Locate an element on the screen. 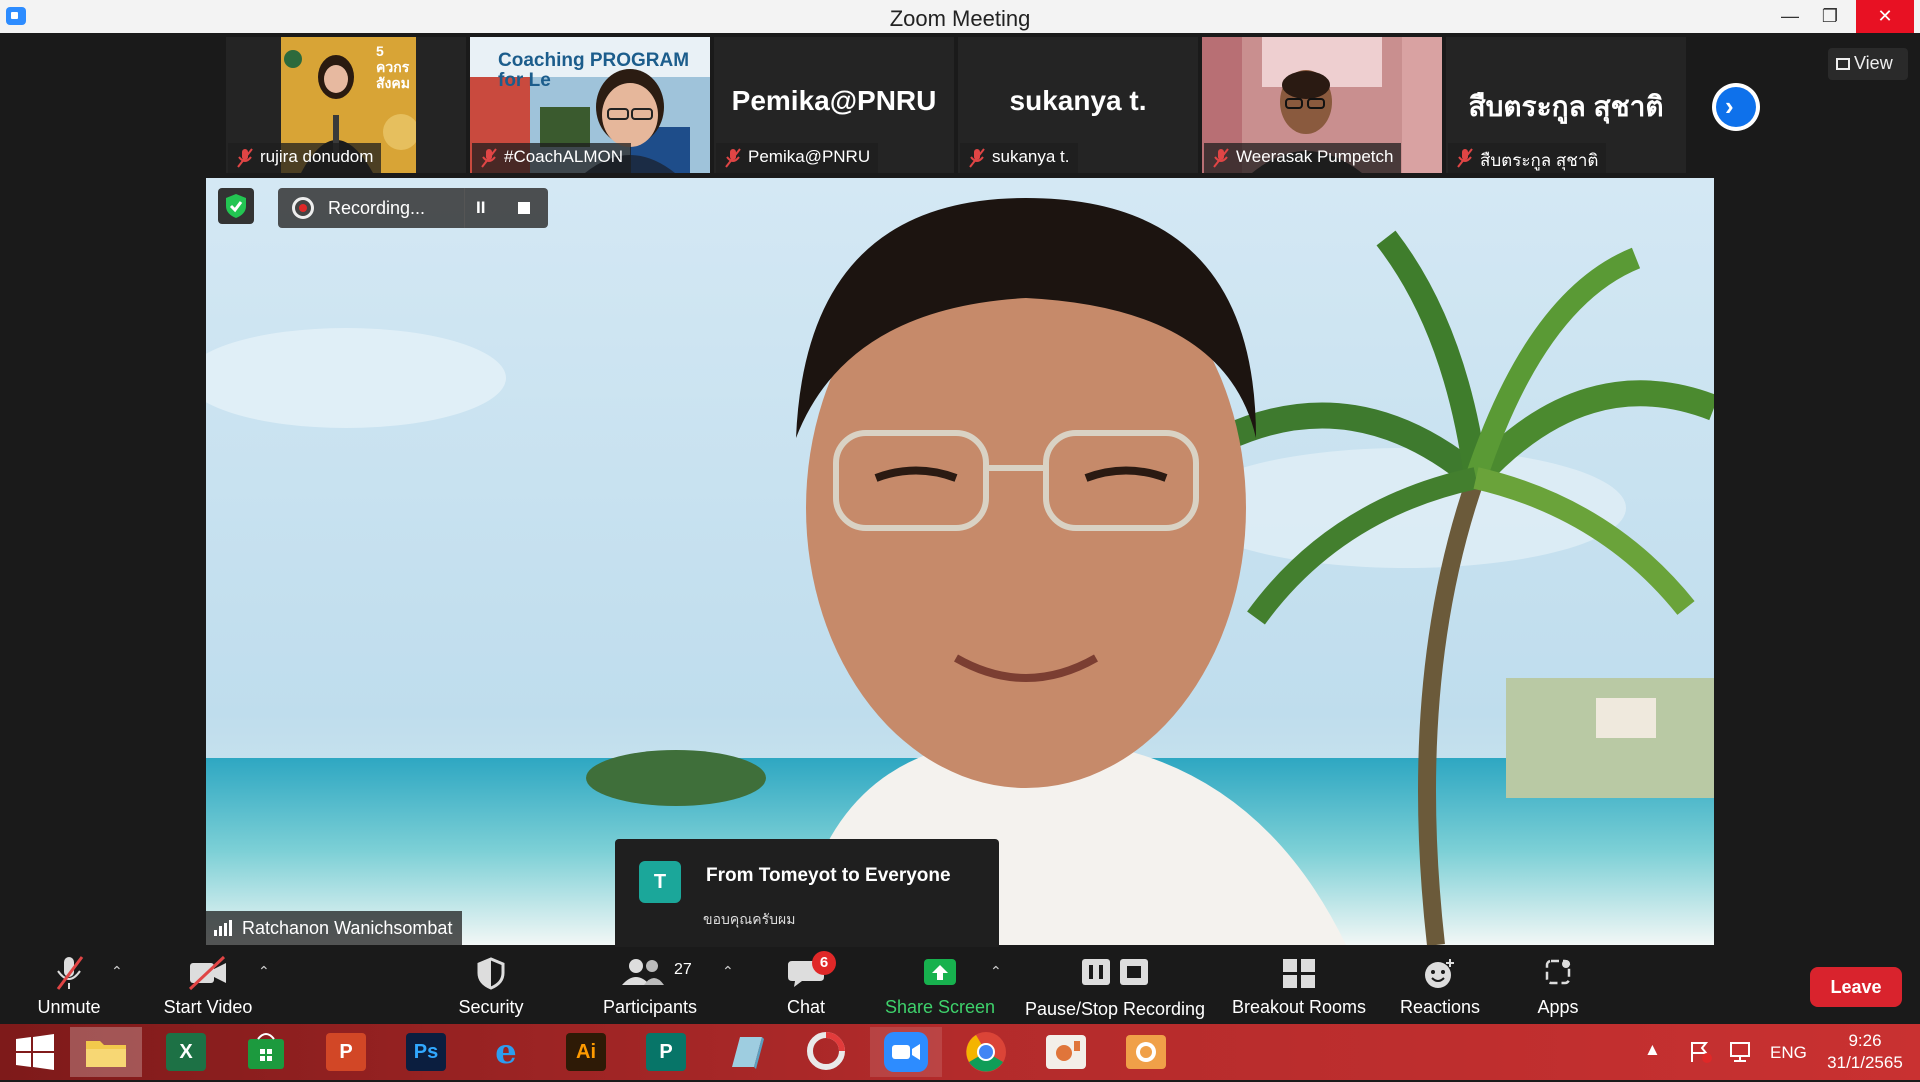  windows-logo-icon is located at coordinates (35, 1052).